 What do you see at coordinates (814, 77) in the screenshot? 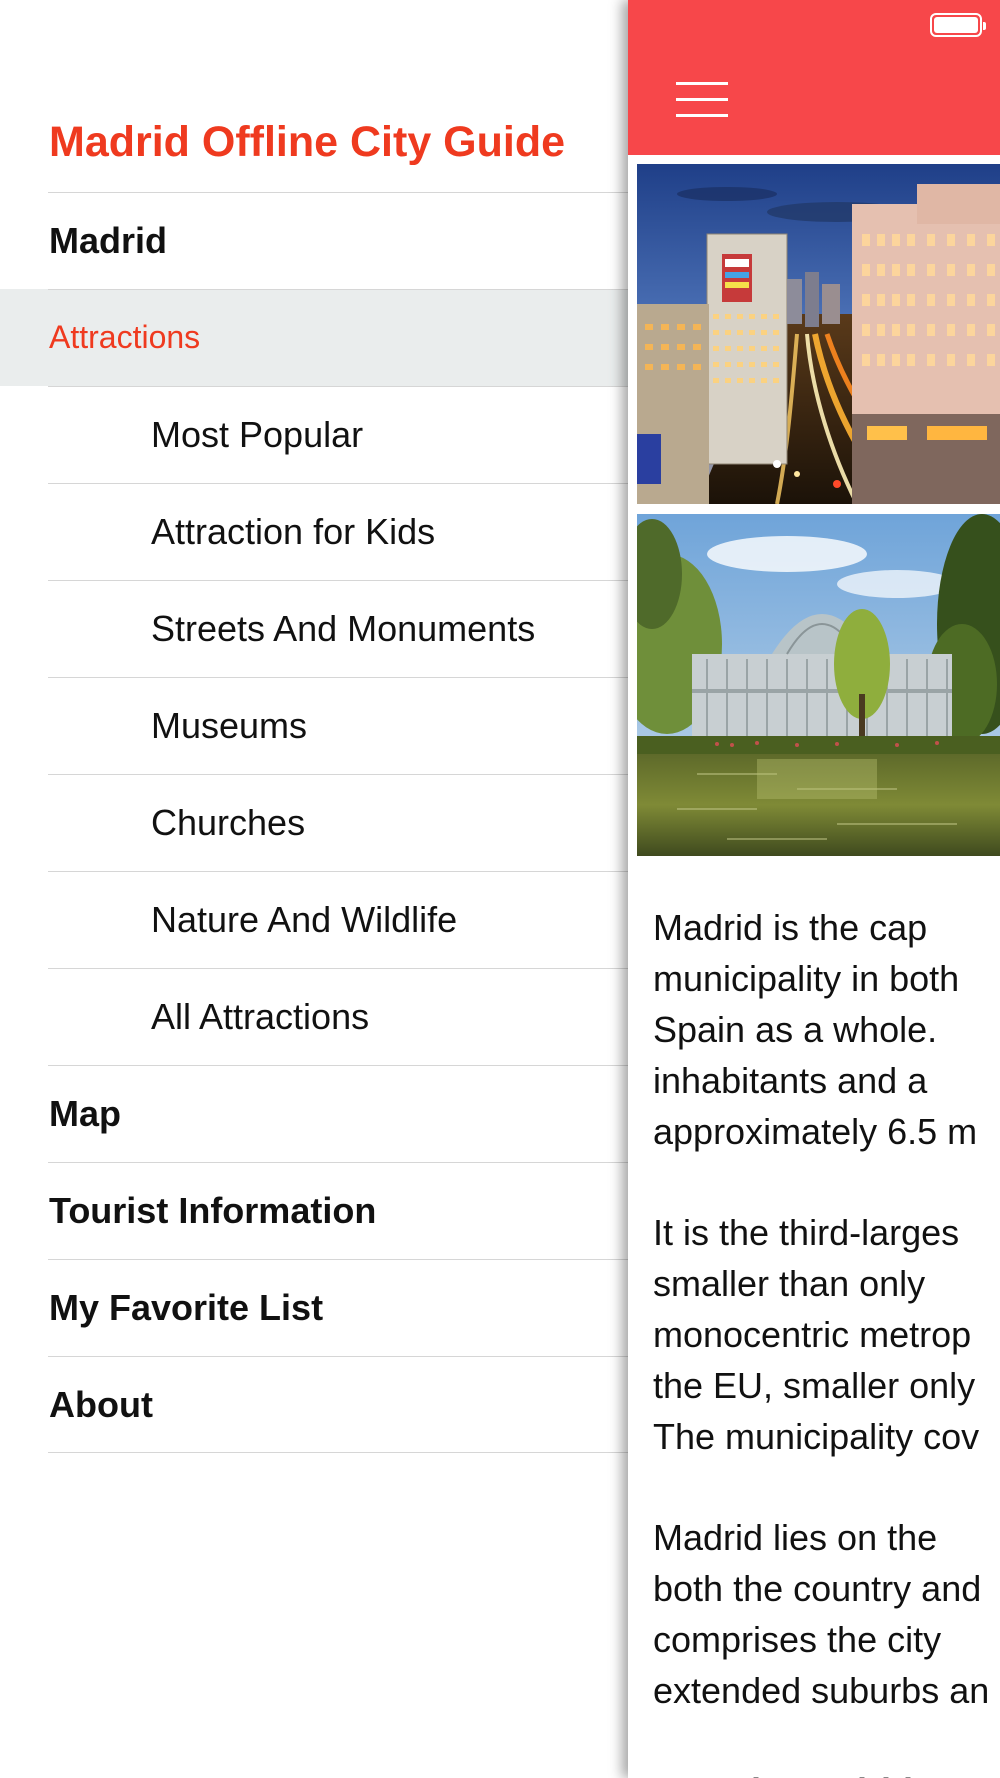
I see `navigation-bar` at bounding box center [814, 77].